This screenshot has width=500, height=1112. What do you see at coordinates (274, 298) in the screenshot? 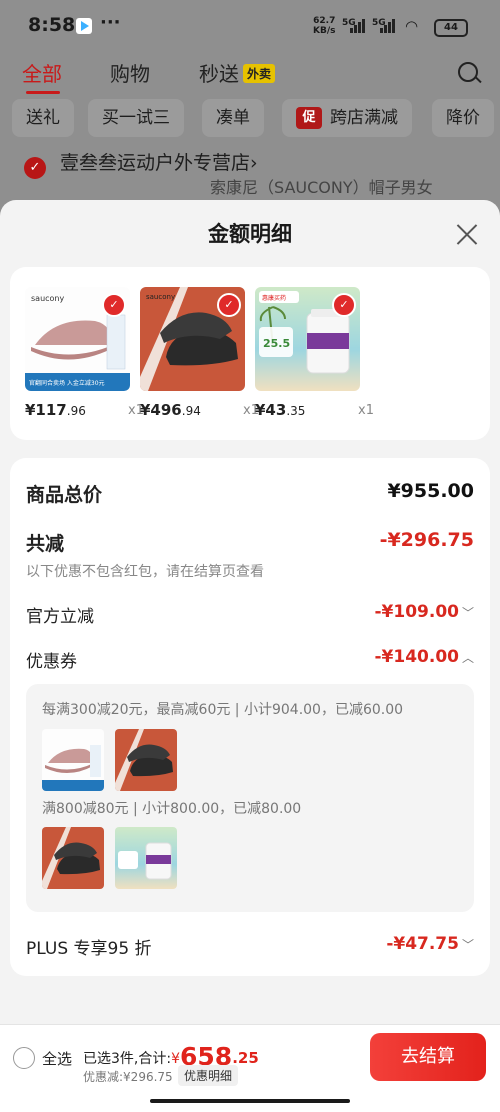
I see `svg-text: 惠康买药` at bounding box center [274, 298].